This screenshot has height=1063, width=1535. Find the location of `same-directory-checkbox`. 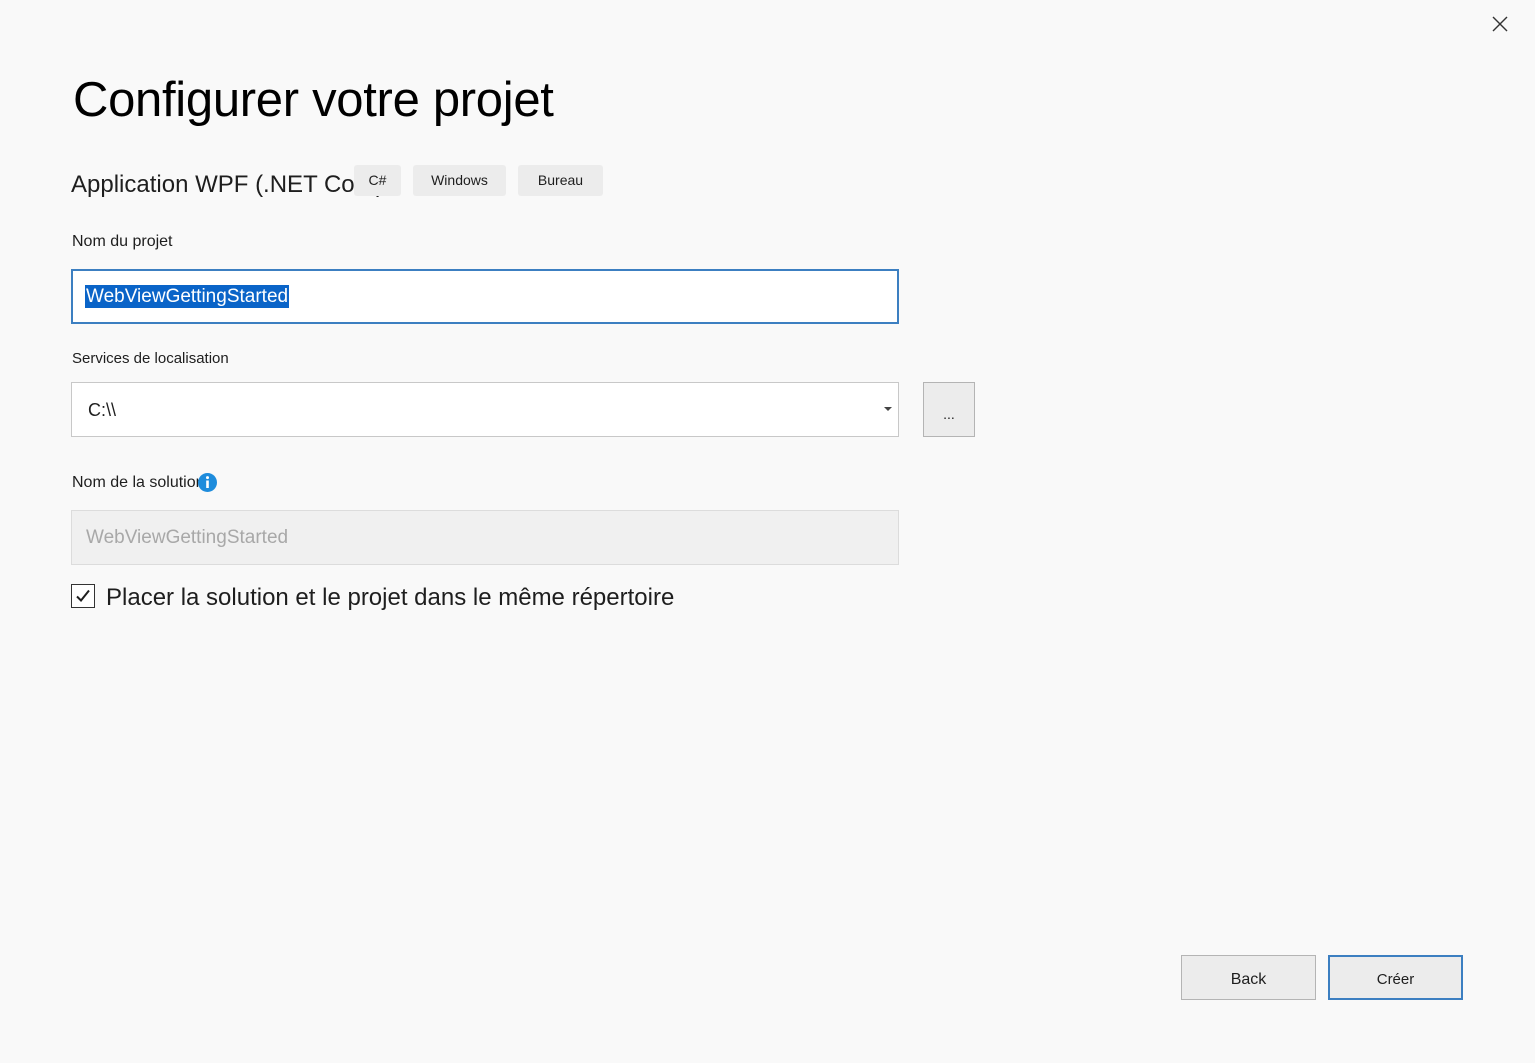

same-directory-checkbox is located at coordinates (83, 596).